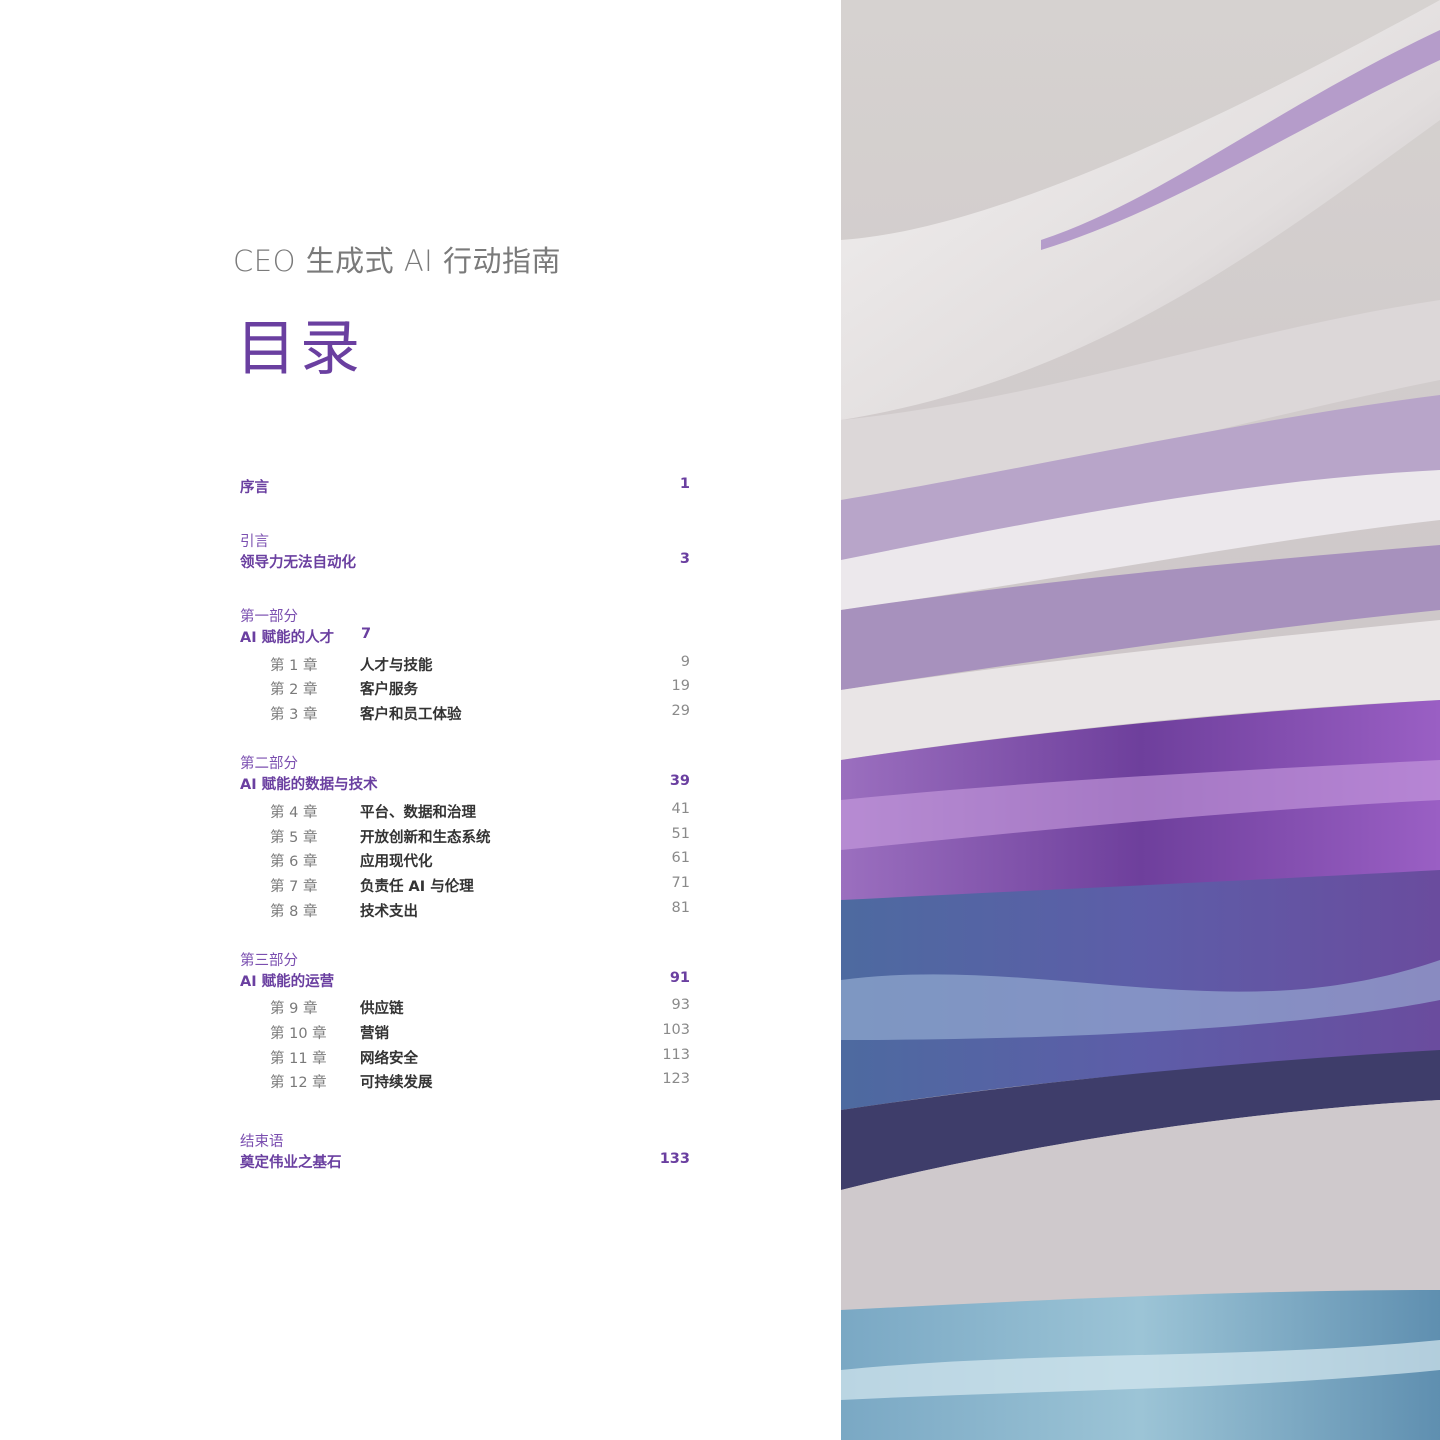  Describe the element at coordinates (262, 1142) in the screenshot. I see `toc-kicker-conclusion: 结束语` at that location.